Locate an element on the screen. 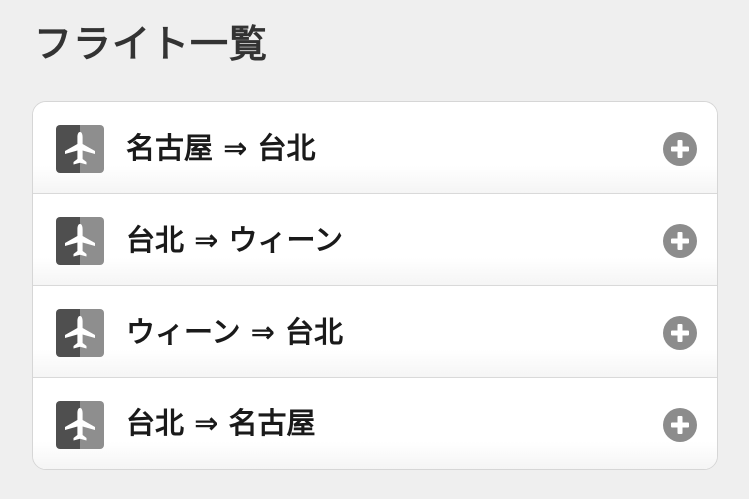 This screenshot has width=749, height=499. flight-route-label: 台北 ⇒ ウィーン is located at coordinates (235, 240).